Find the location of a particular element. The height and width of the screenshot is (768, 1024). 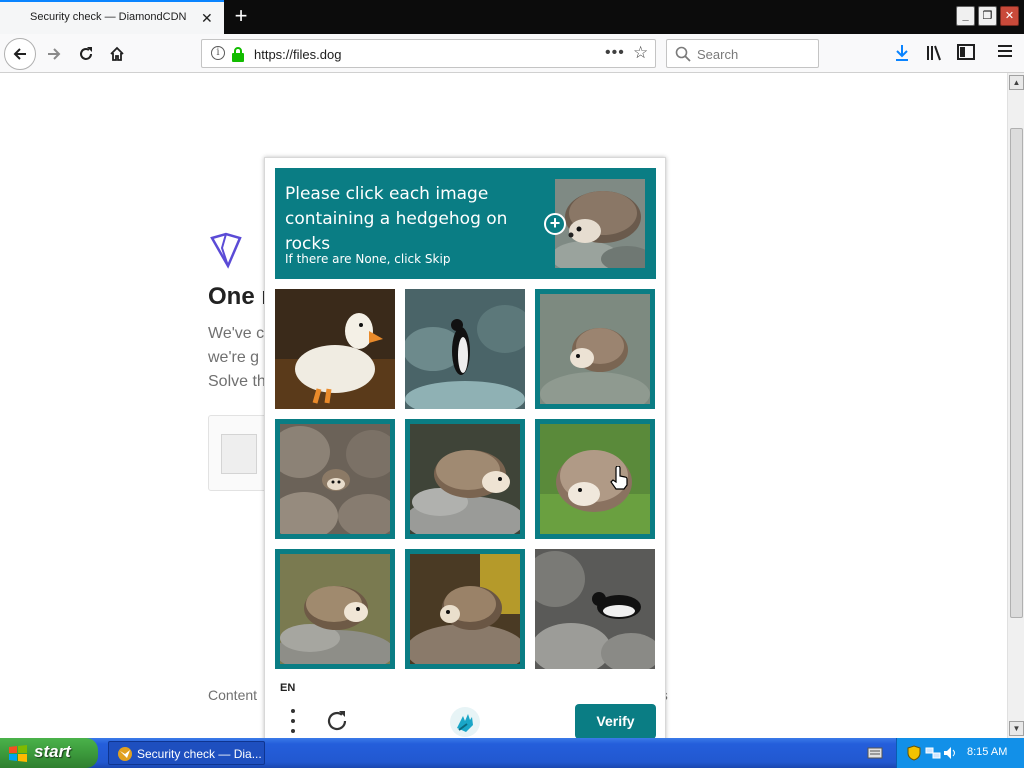

search-icon is located at coordinates (683, 54).